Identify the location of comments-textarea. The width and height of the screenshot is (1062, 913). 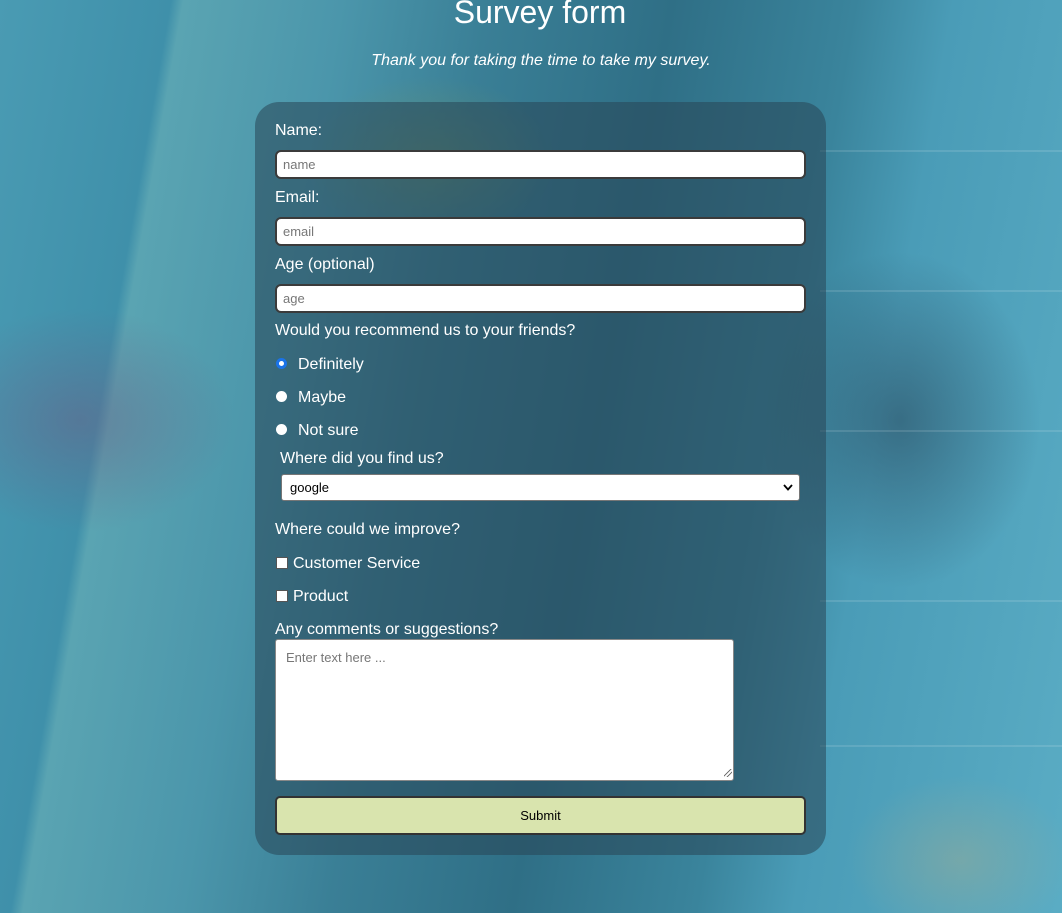
(504, 710).